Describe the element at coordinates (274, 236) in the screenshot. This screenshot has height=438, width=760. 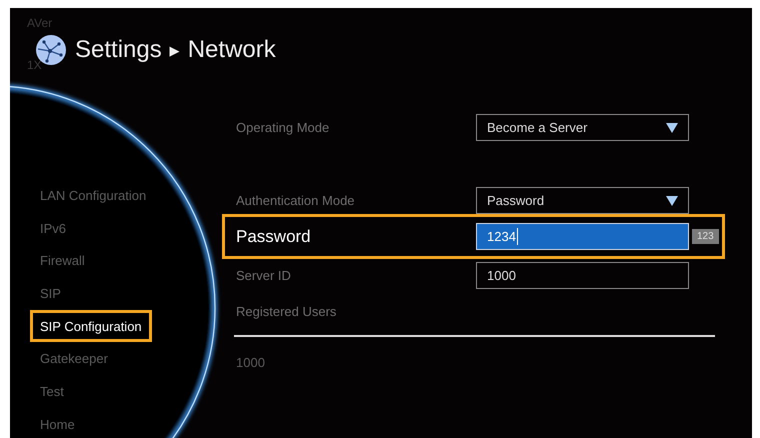
I see `field-label: Password` at that location.